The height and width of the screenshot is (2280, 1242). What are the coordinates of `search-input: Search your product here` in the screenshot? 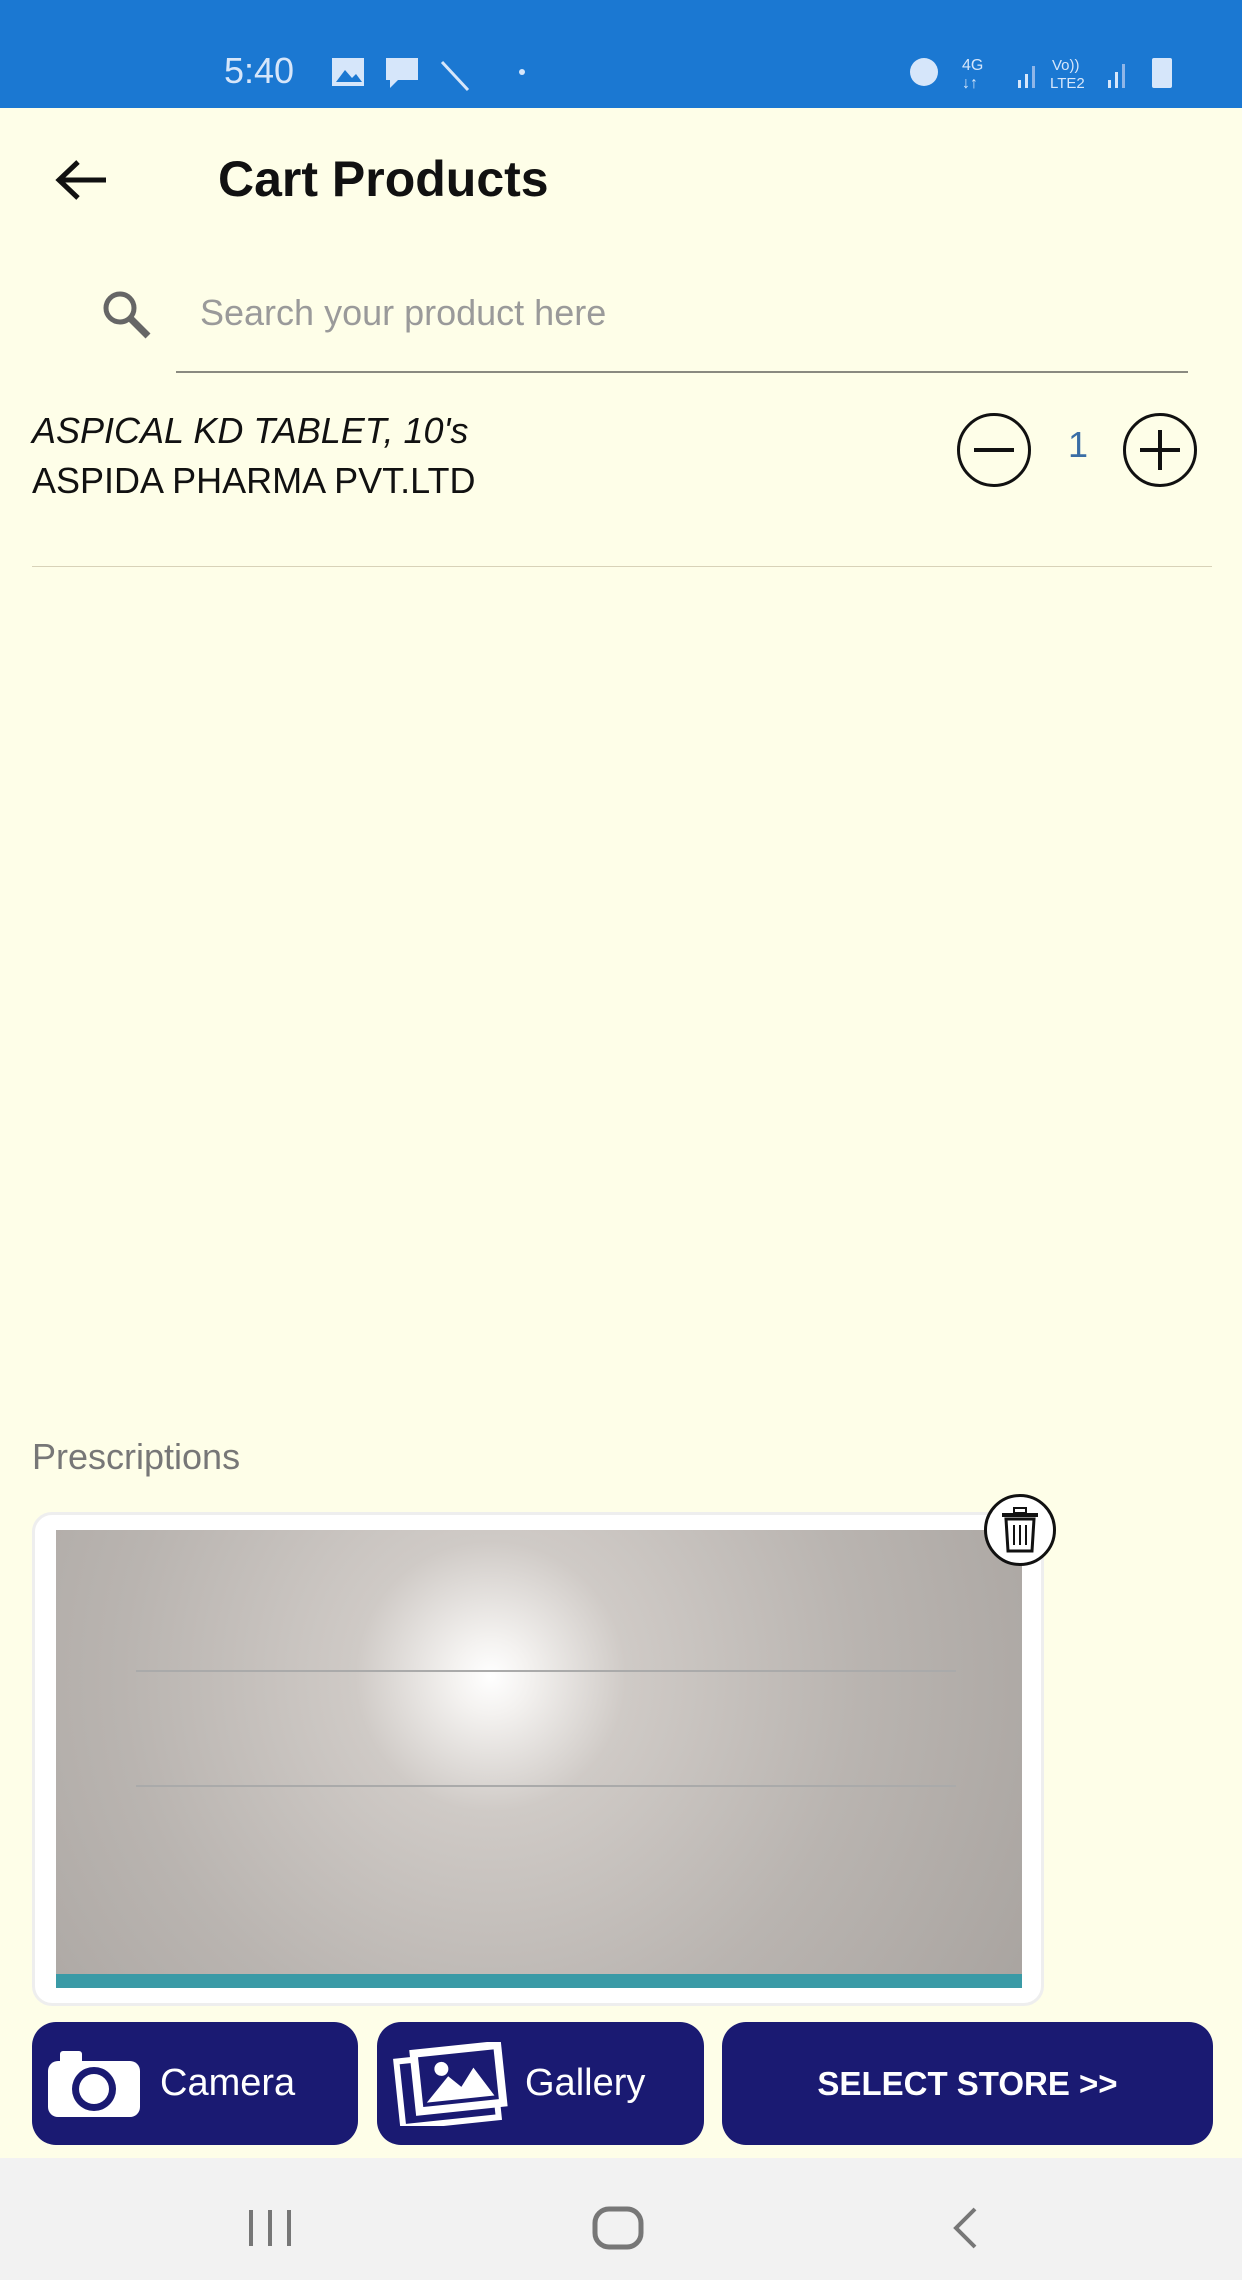 It's located at (403, 313).